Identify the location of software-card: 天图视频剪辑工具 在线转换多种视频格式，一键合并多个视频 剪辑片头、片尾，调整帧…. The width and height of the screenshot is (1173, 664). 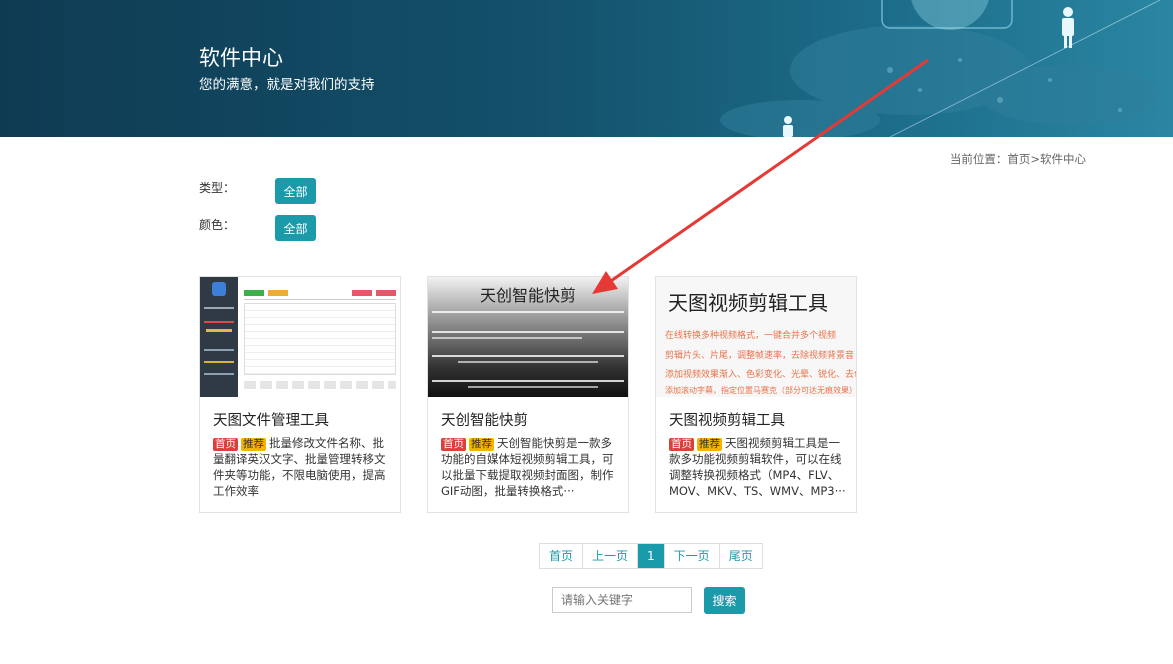
(756, 394).